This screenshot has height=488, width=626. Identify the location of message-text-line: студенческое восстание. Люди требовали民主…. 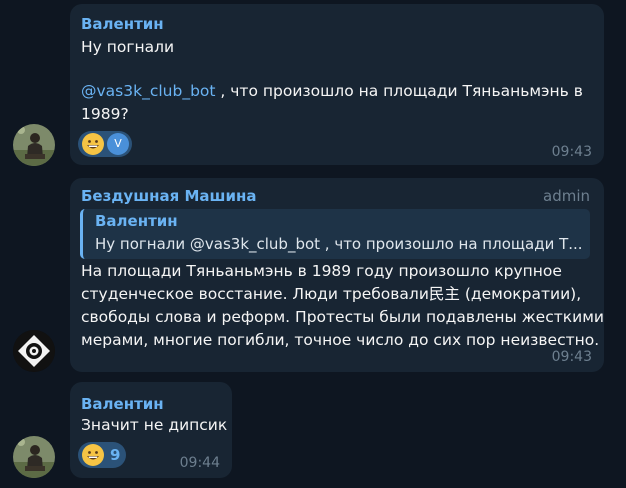
(331, 294).